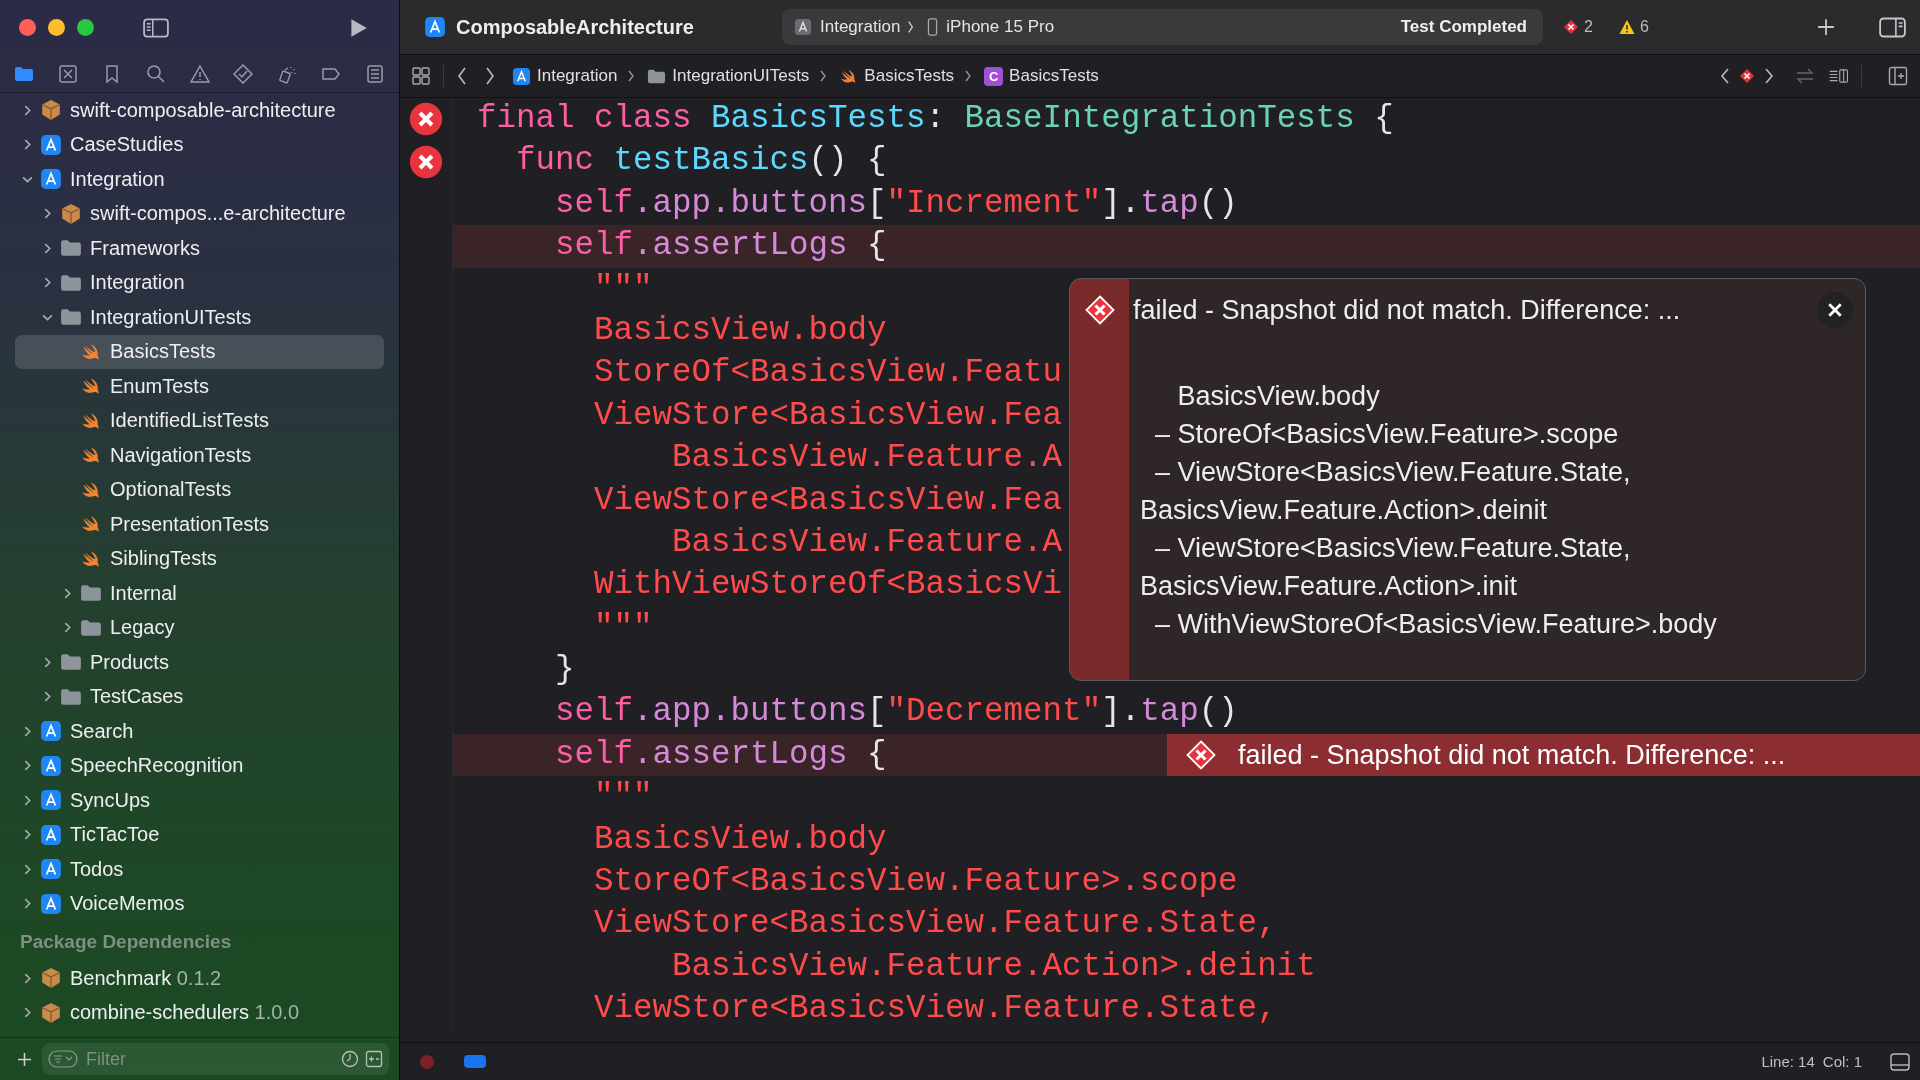  What do you see at coordinates (27, 27) in the screenshot?
I see `window-close-button` at bounding box center [27, 27].